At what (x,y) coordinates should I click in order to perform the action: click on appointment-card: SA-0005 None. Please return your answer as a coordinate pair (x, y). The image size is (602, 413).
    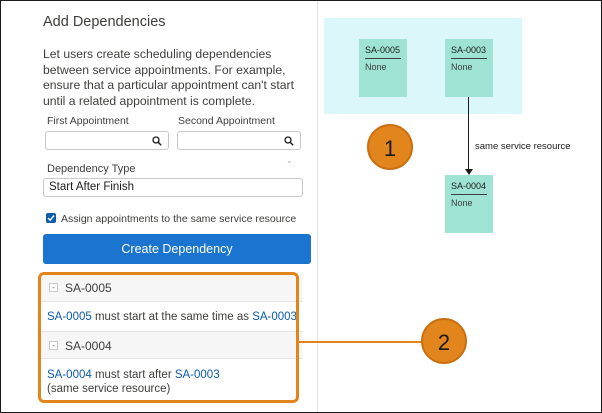
    Looking at the image, I should click on (383, 68).